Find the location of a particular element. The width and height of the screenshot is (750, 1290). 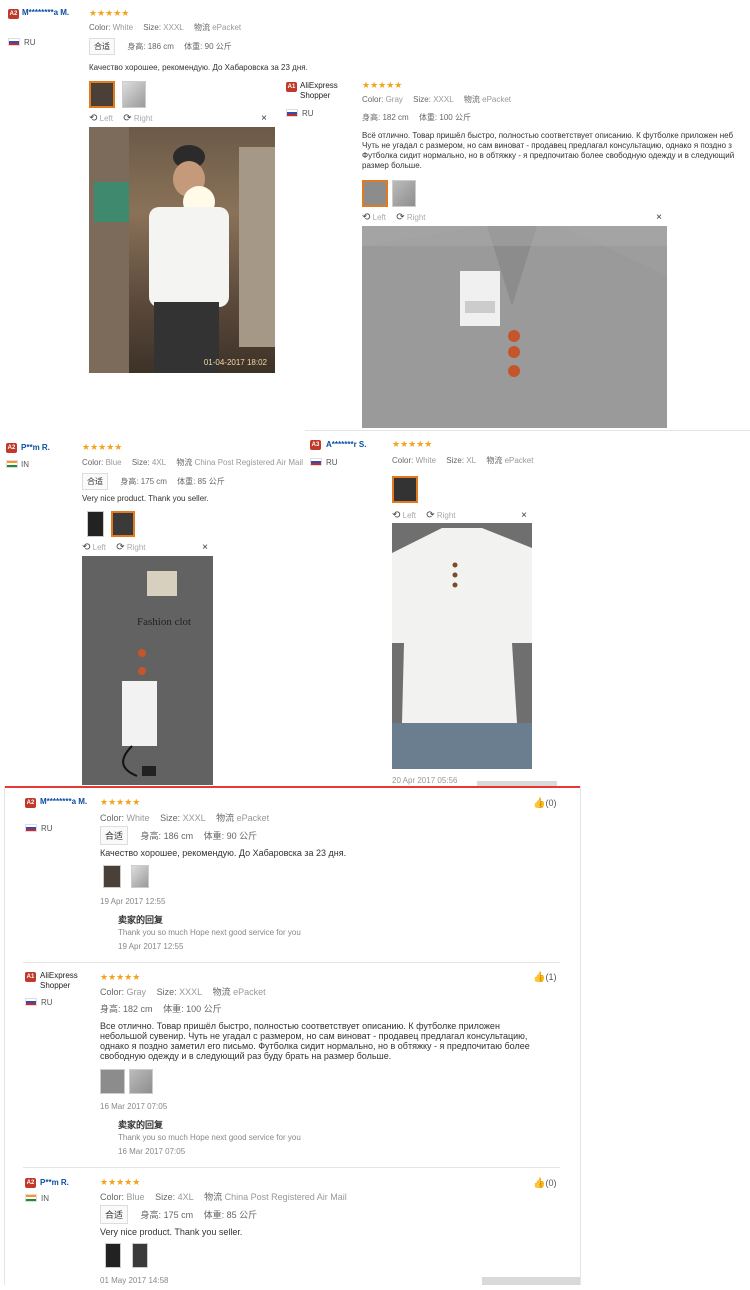

review-date: 01 May 2017 14:58 is located at coordinates (134, 1280).